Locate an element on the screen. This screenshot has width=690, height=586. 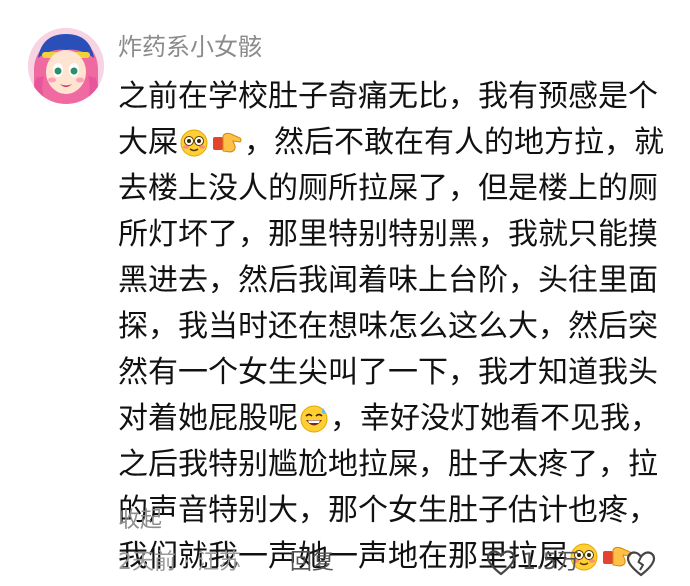
comment-meta: 2天前 · 江苏 回复 is located at coordinates (226, 563).